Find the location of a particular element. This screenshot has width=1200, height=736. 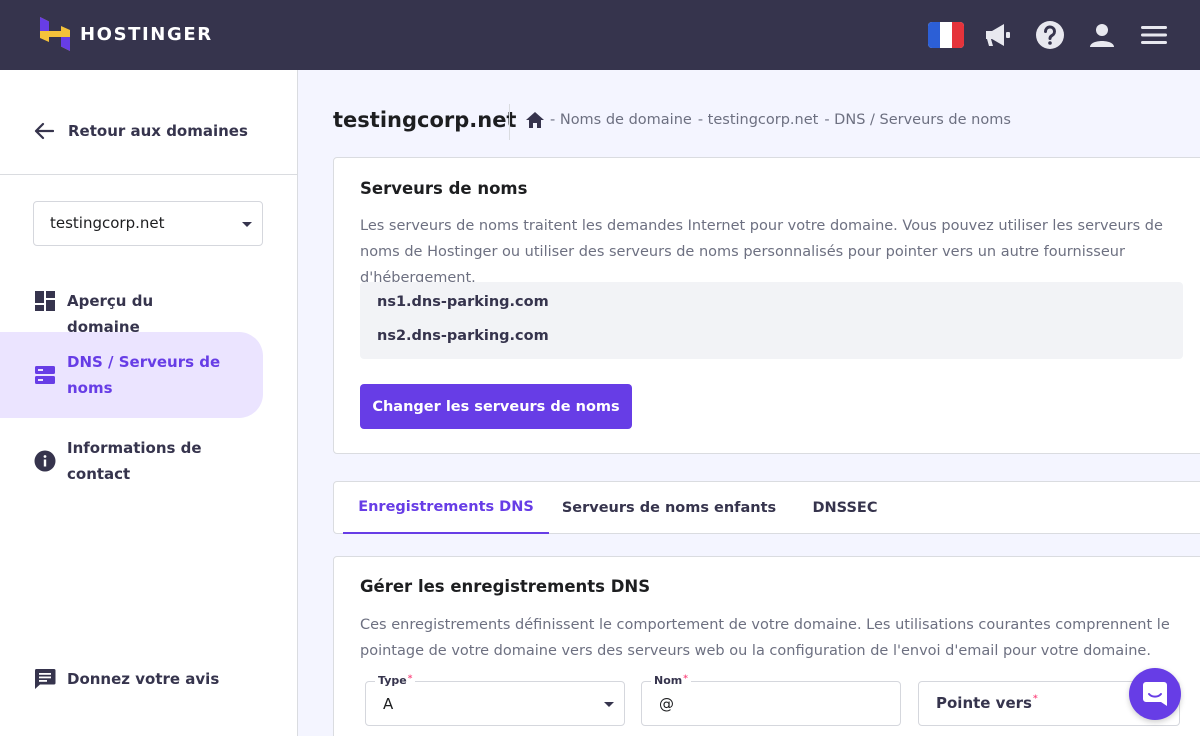

sidebar-item-dns: DNS / Serveurs de noms is located at coordinates (131, 375).